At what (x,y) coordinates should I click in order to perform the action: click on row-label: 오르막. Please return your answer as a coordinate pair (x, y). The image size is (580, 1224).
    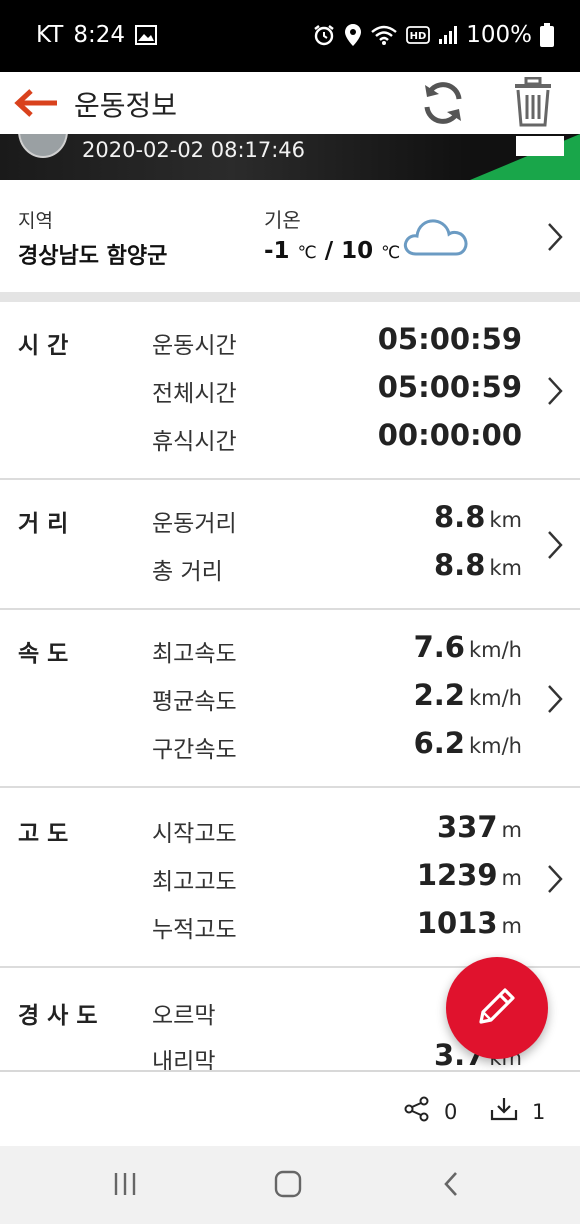
    Looking at the image, I should click on (184, 1016).